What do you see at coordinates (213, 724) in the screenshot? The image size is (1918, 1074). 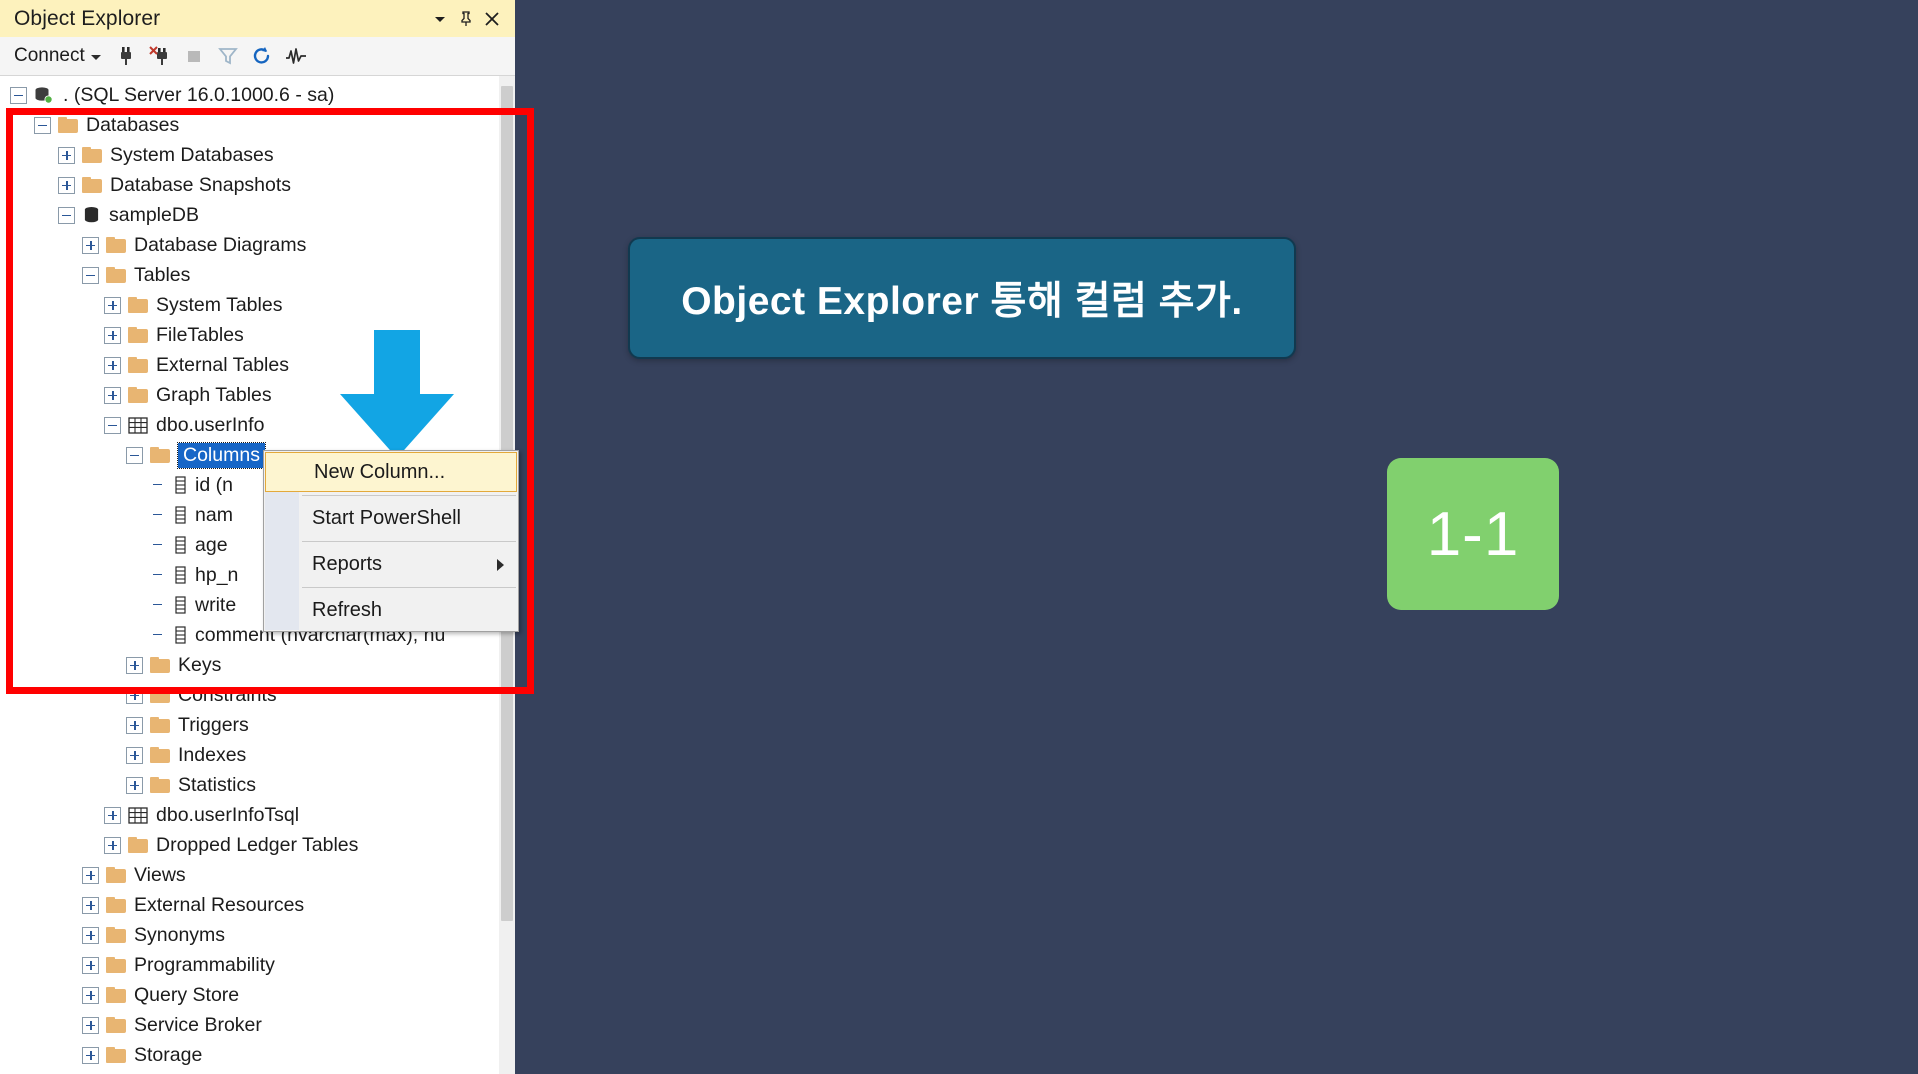 I see `tree-node-label: Triggers` at bounding box center [213, 724].